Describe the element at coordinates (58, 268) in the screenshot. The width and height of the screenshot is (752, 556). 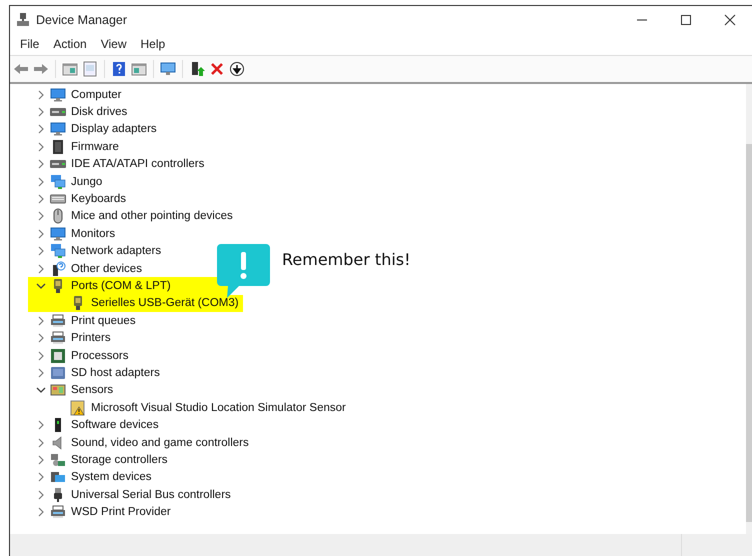
I see `question-device-icon` at that location.